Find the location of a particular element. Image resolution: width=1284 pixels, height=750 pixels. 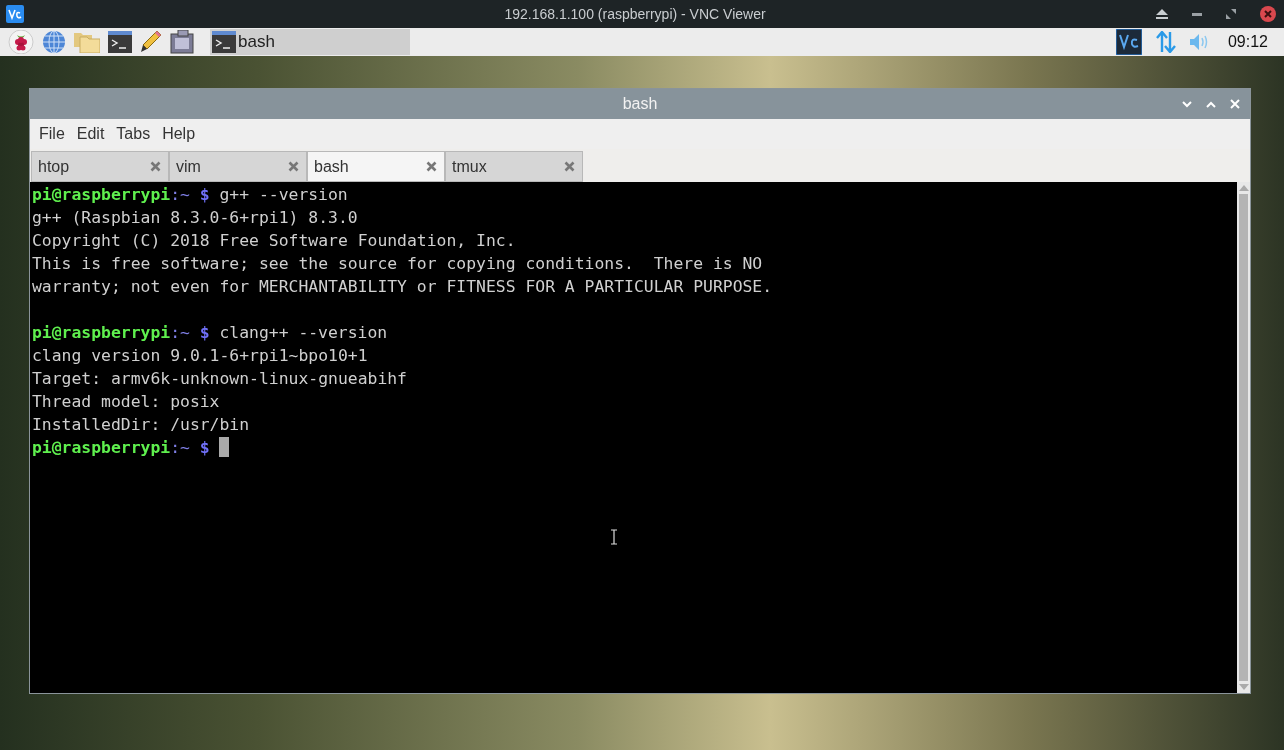

tab: htop is located at coordinates (100, 166).